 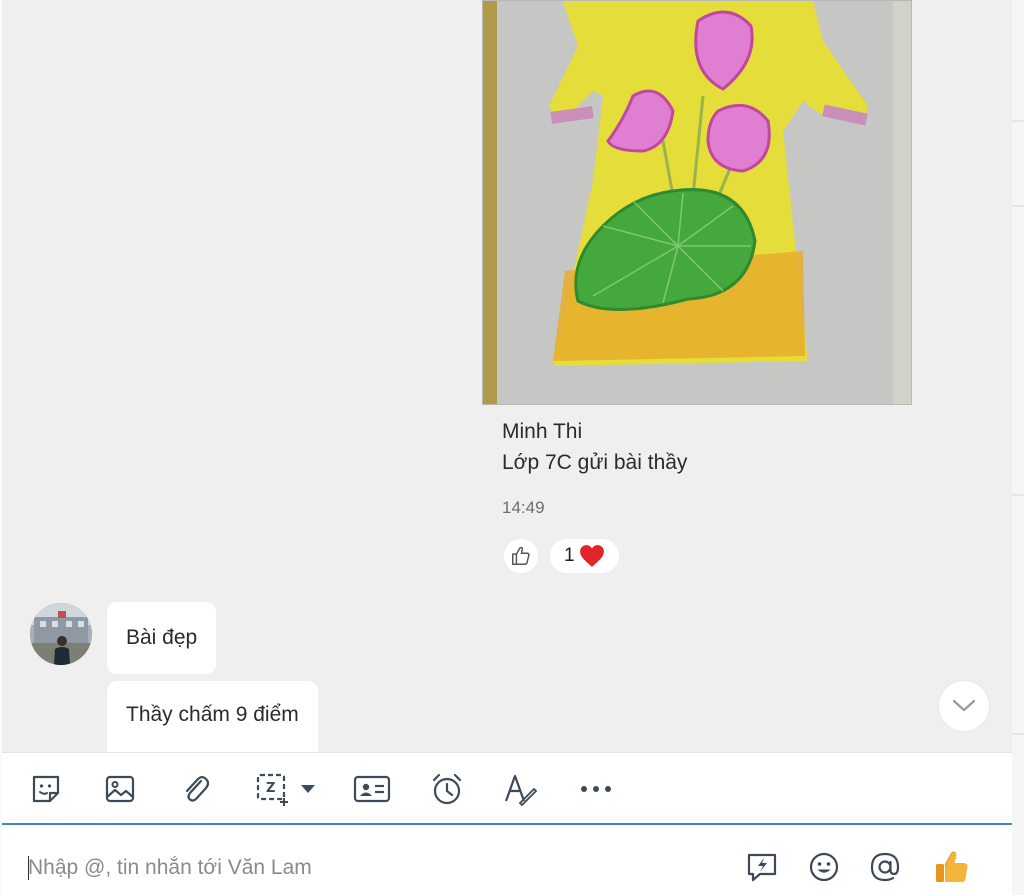 I want to click on sticker-icon, so click(x=46, y=789).